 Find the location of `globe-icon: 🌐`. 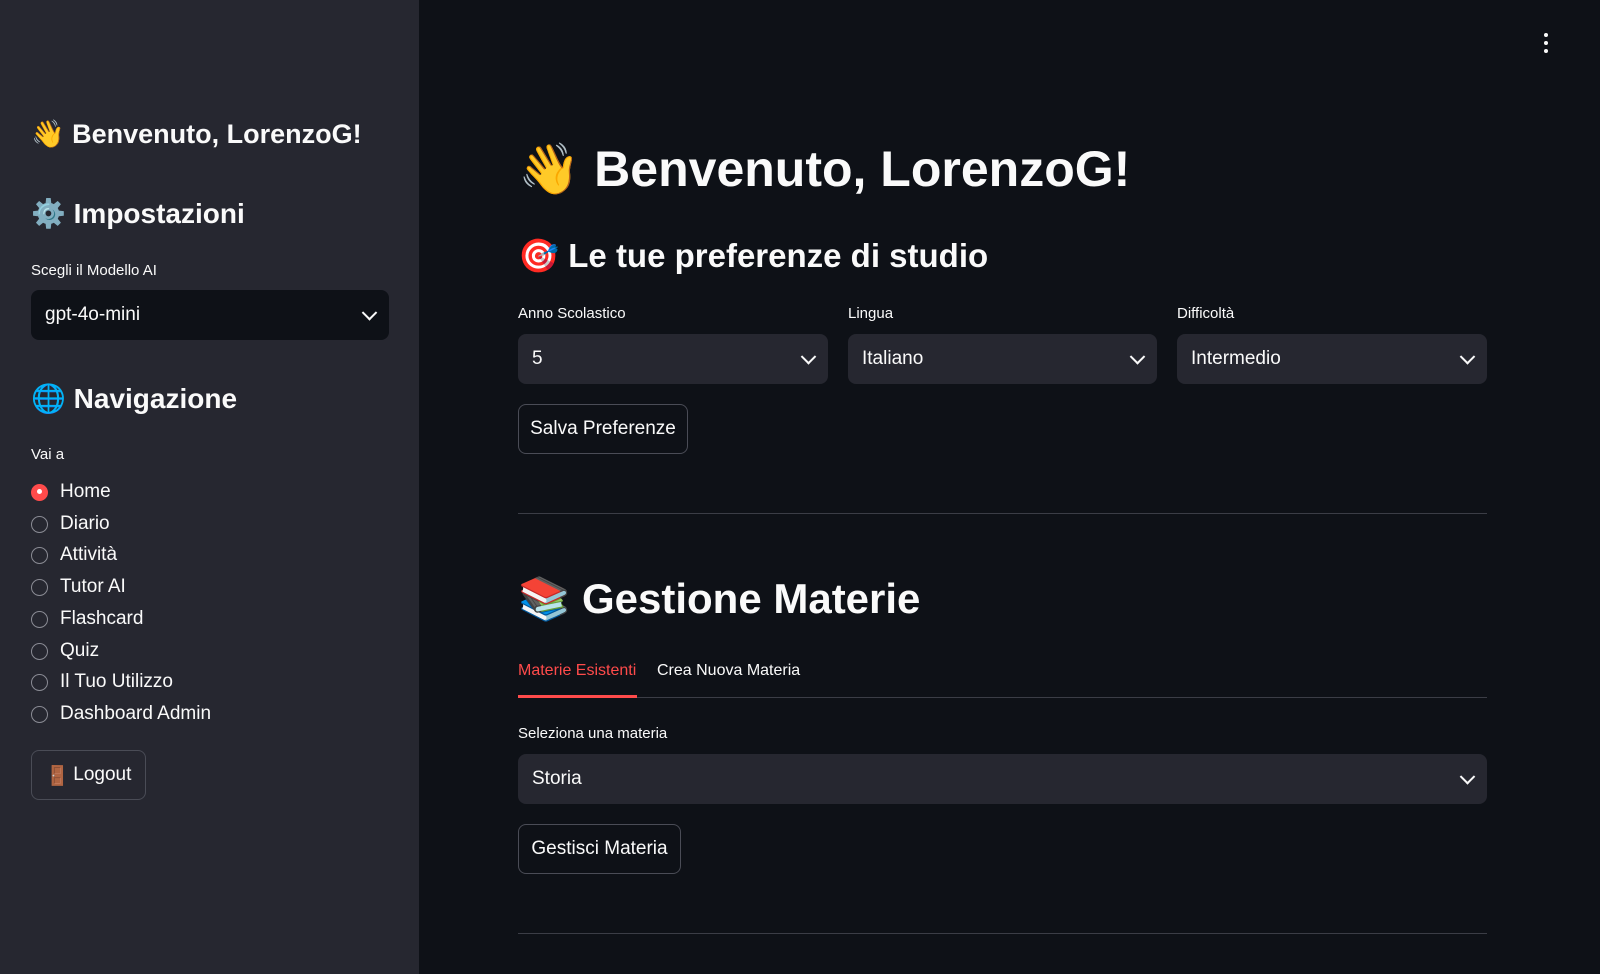

globe-icon: 🌐 is located at coordinates (48, 398).